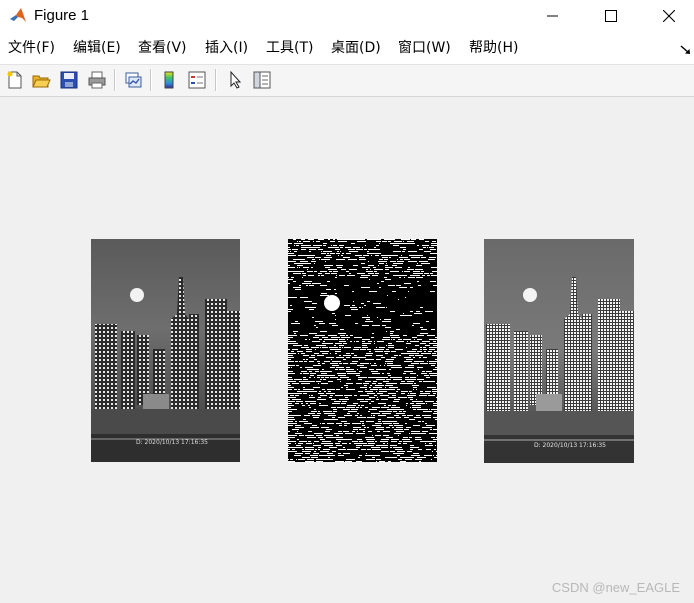 The height and width of the screenshot is (603, 694). What do you see at coordinates (41, 80) in the screenshot?
I see `open-file-icon` at bounding box center [41, 80].